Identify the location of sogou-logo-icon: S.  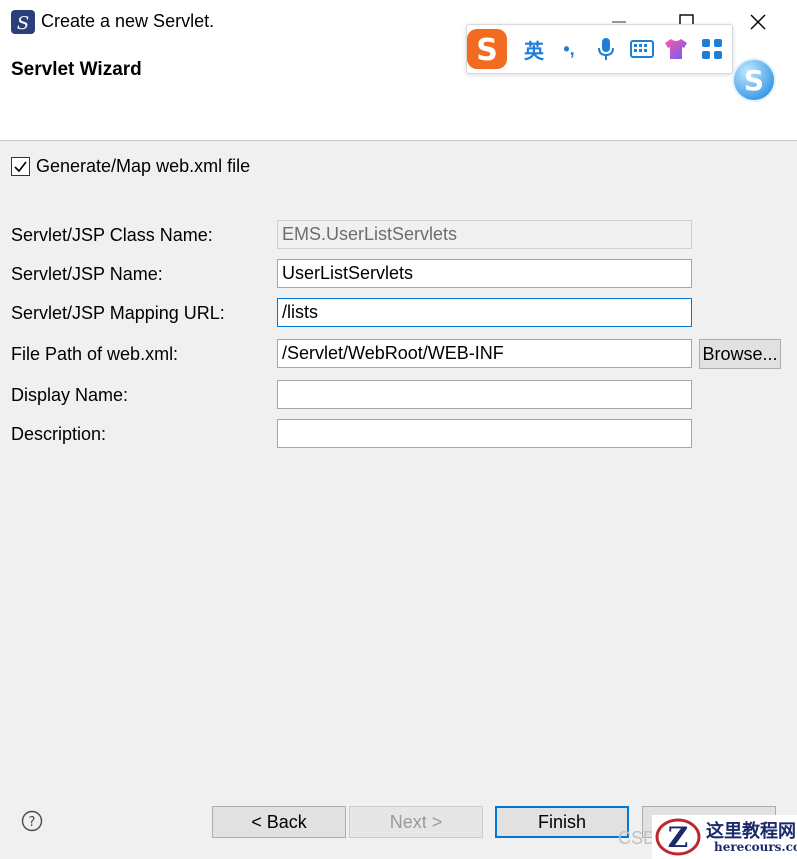
(488, 49).